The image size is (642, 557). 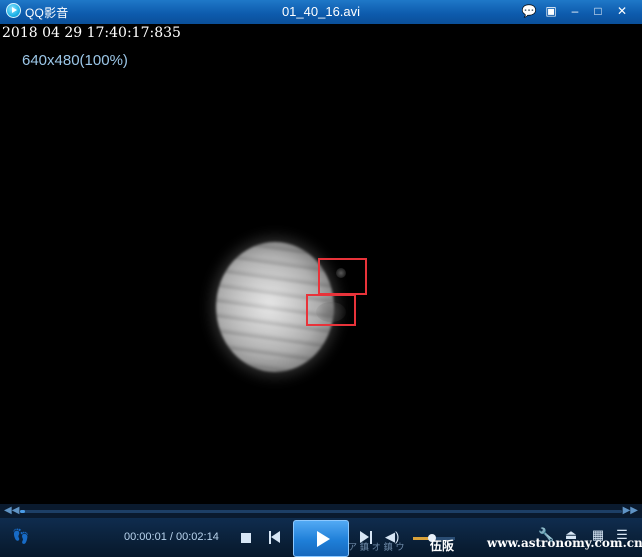 I want to click on stop-button, so click(x=246, y=538).